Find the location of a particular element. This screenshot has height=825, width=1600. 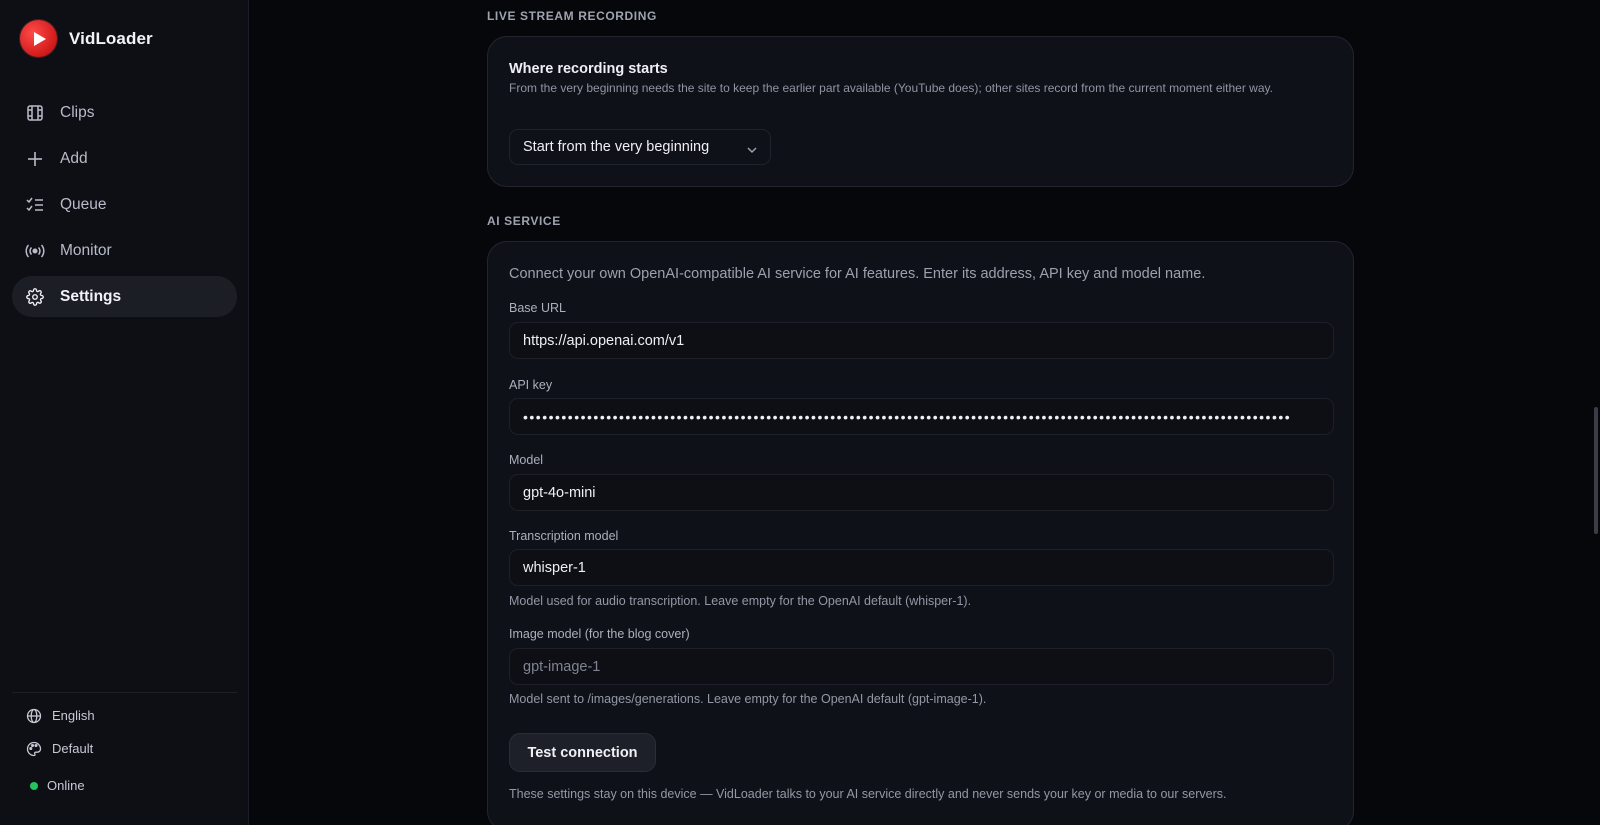

sidebar-item-add: Add is located at coordinates (124, 158).